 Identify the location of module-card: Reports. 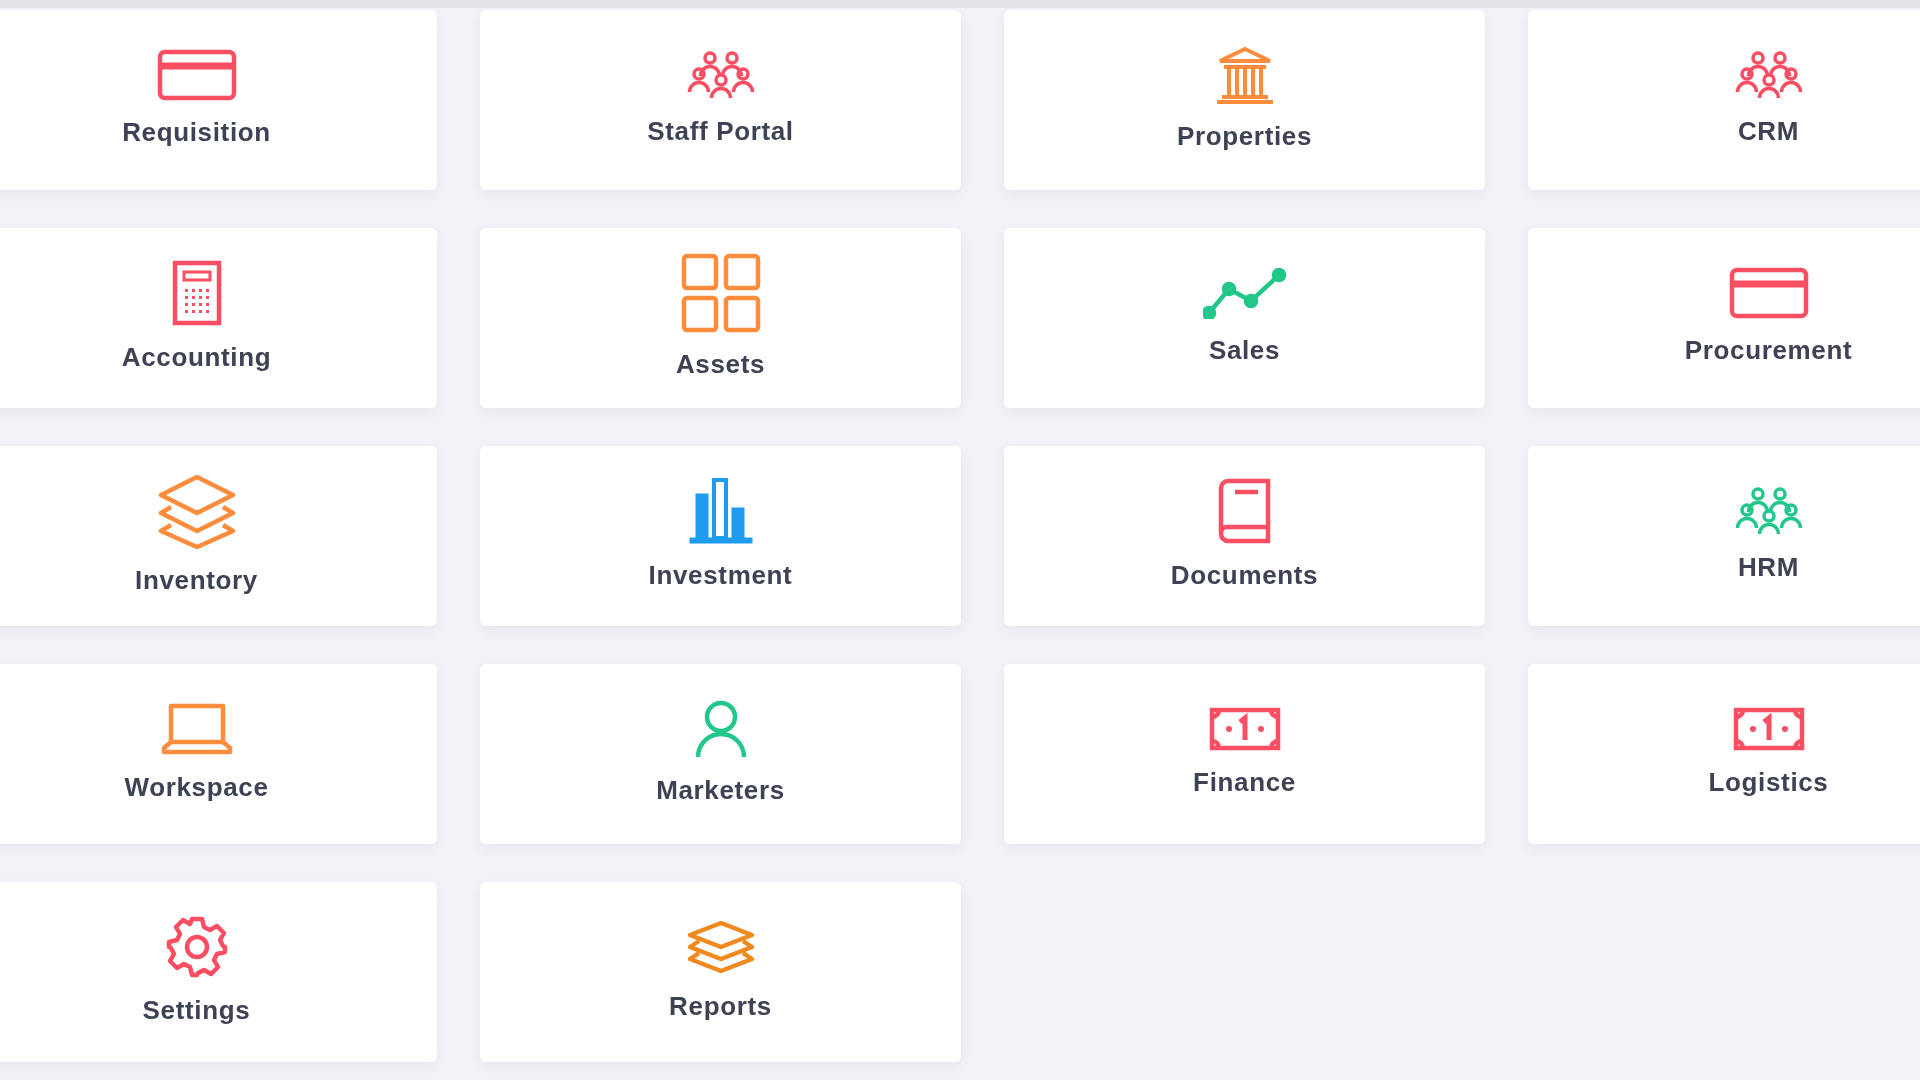
(720, 972).